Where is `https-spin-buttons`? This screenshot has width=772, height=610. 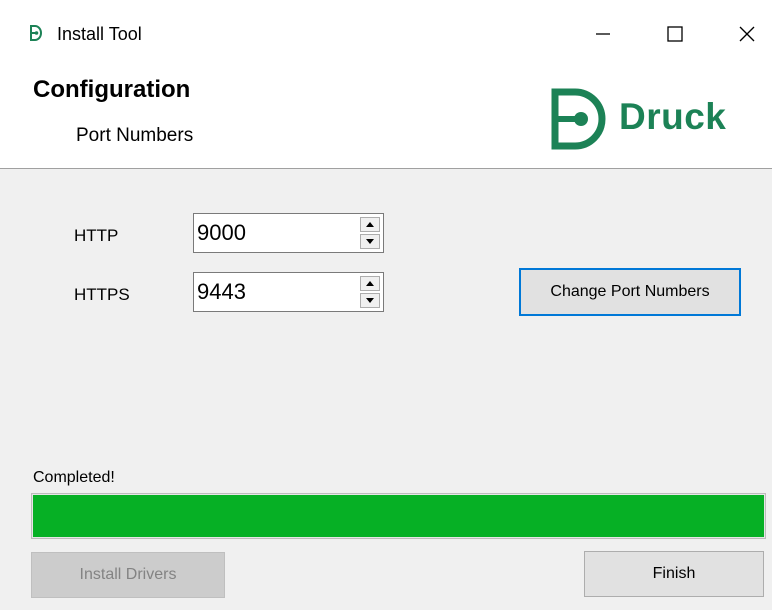 https-spin-buttons is located at coordinates (370, 292).